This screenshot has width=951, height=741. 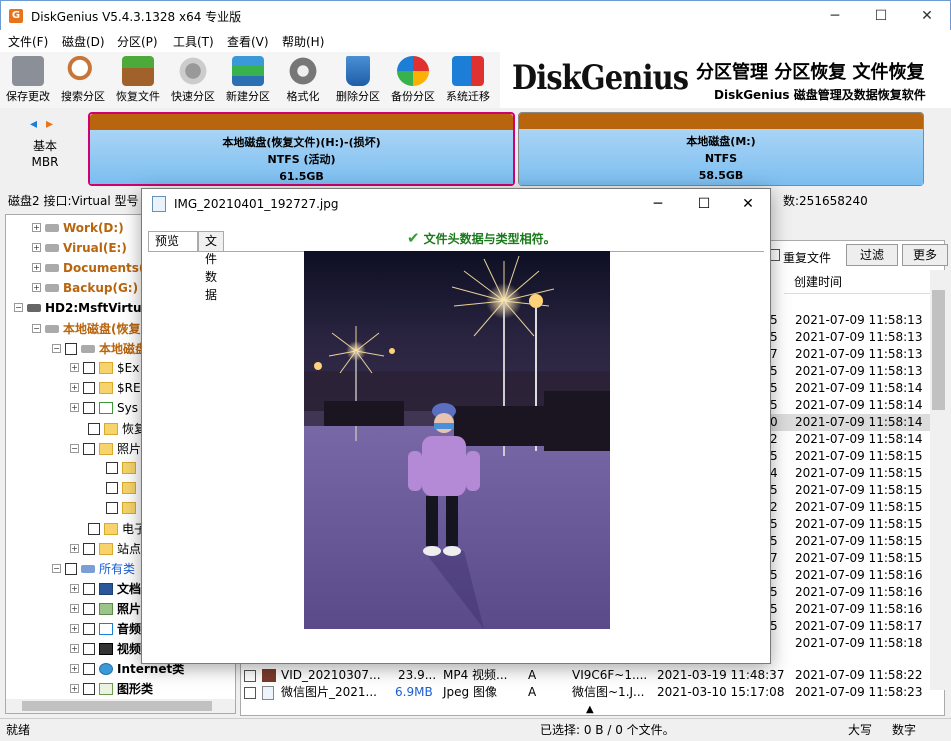 I want to click on next-disk-arrow-icon: ▸, so click(x=49, y=124).